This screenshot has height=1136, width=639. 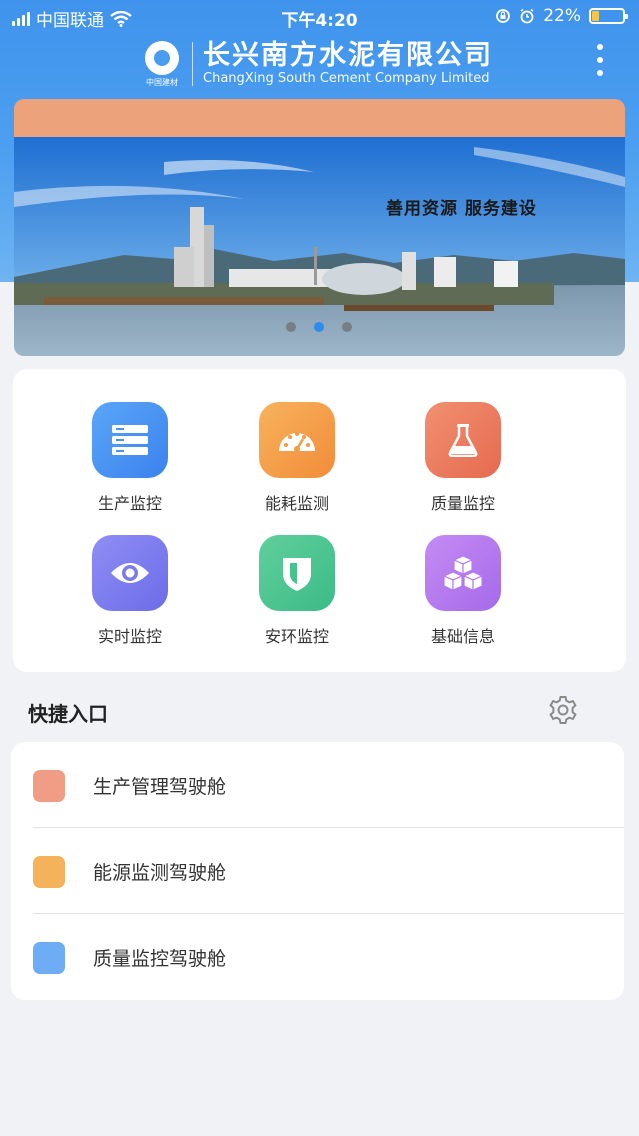 I want to click on cubes-icon, so click(x=463, y=573).